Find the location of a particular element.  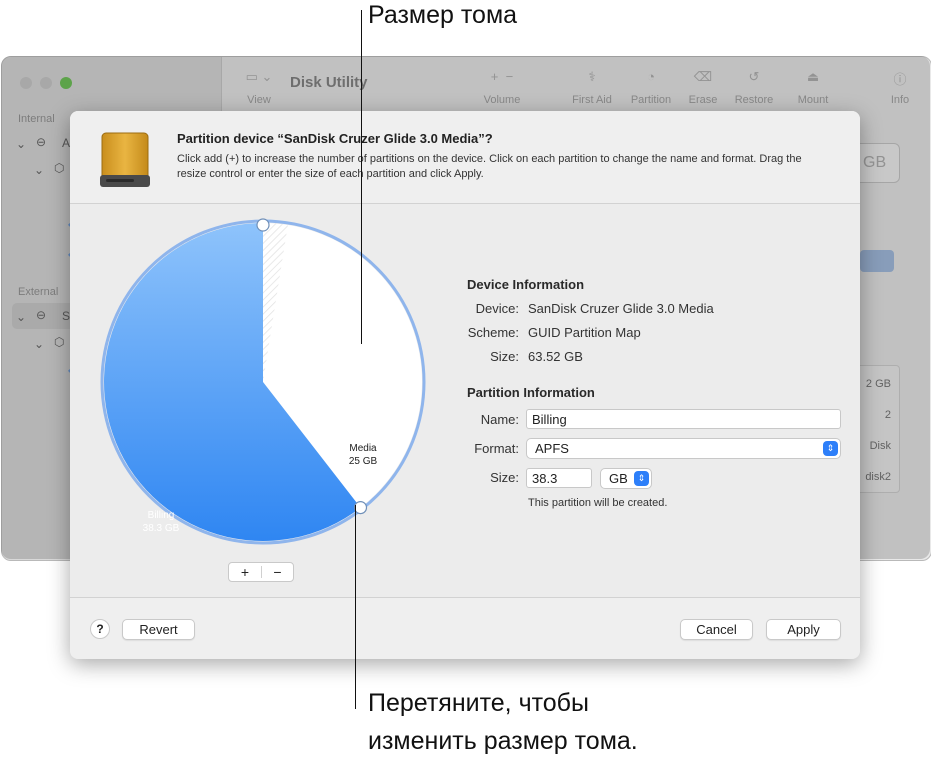

remove-partition-button: − is located at coordinates (277, 572).